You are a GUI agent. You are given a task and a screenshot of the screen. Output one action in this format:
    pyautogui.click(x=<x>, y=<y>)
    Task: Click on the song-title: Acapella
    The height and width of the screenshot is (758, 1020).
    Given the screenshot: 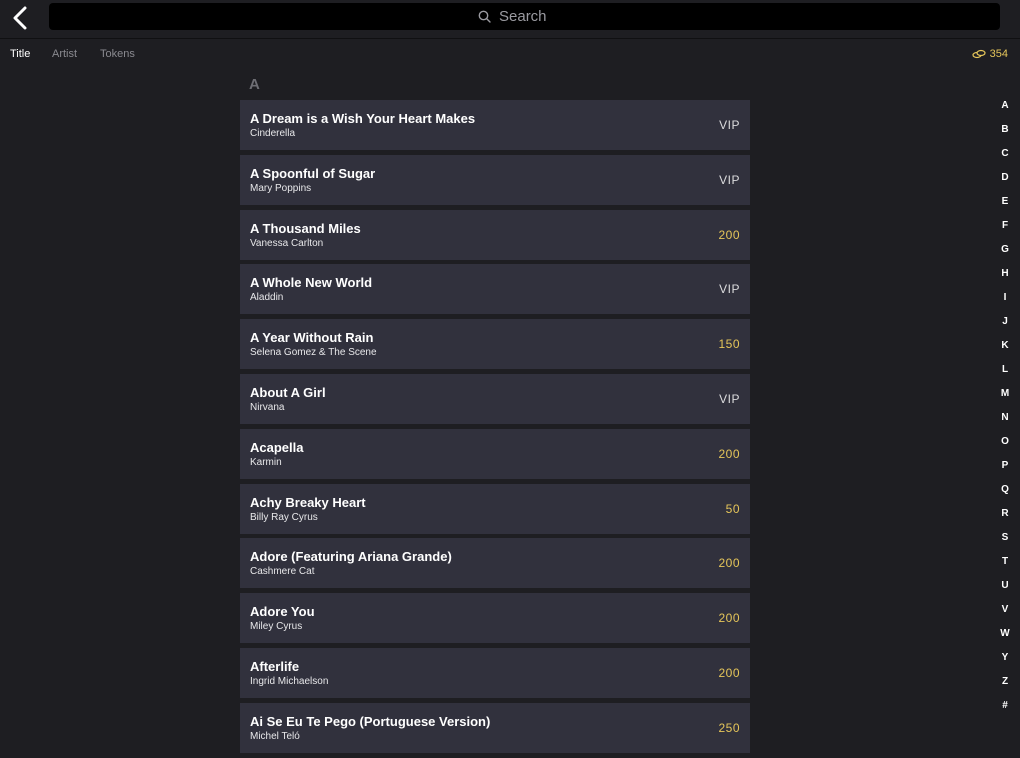 What is the action you would take?
    pyautogui.click(x=277, y=447)
    